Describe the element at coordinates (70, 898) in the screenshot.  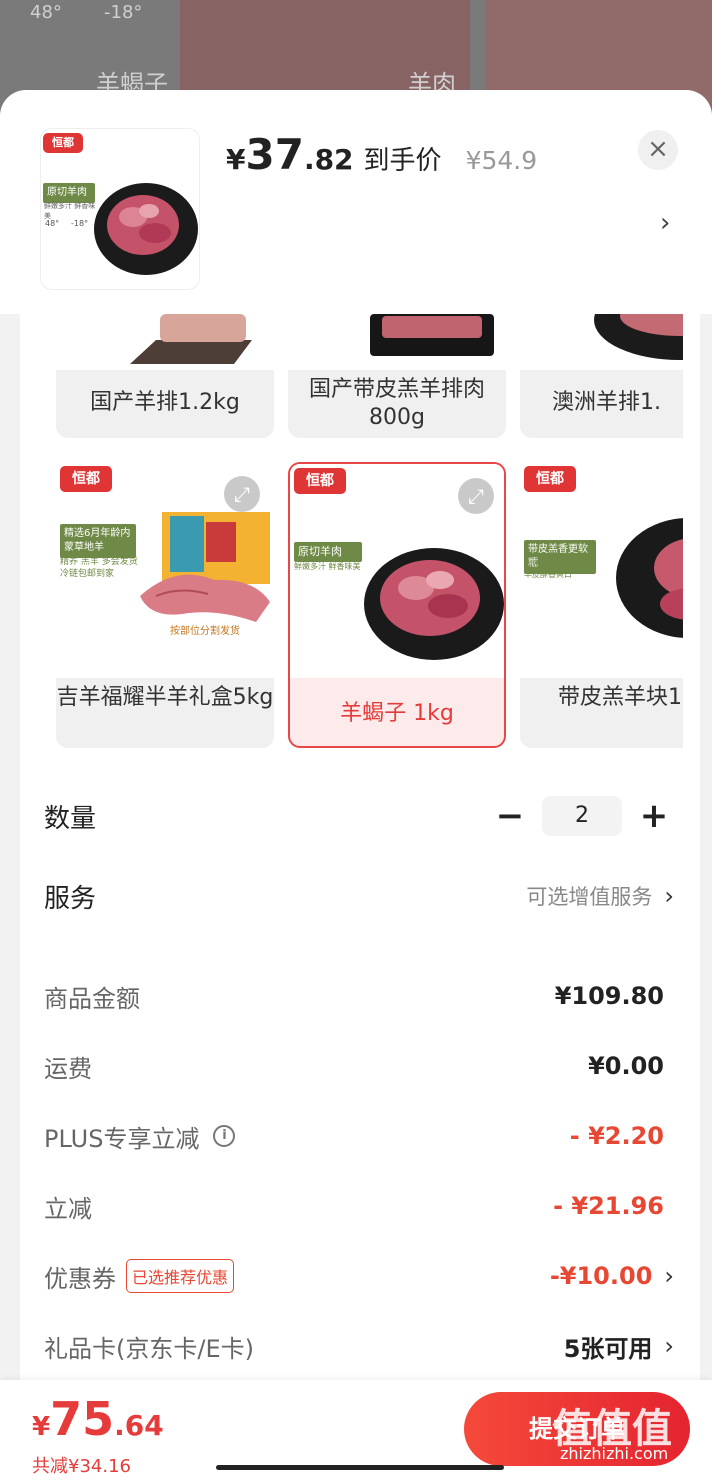
I see `service-label: 服务` at that location.